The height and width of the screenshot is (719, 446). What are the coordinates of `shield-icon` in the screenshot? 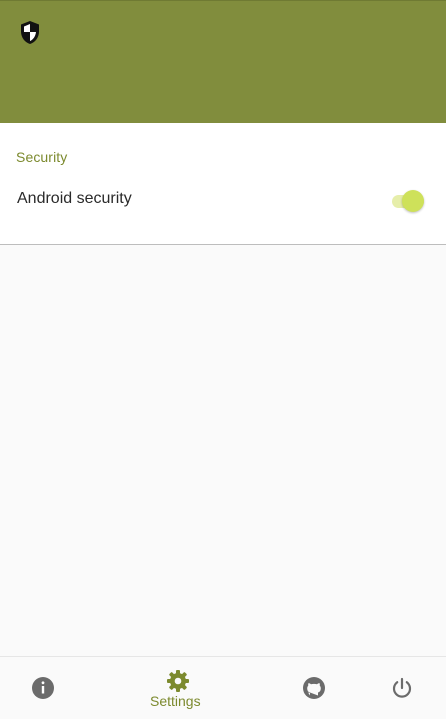 It's located at (30, 32).